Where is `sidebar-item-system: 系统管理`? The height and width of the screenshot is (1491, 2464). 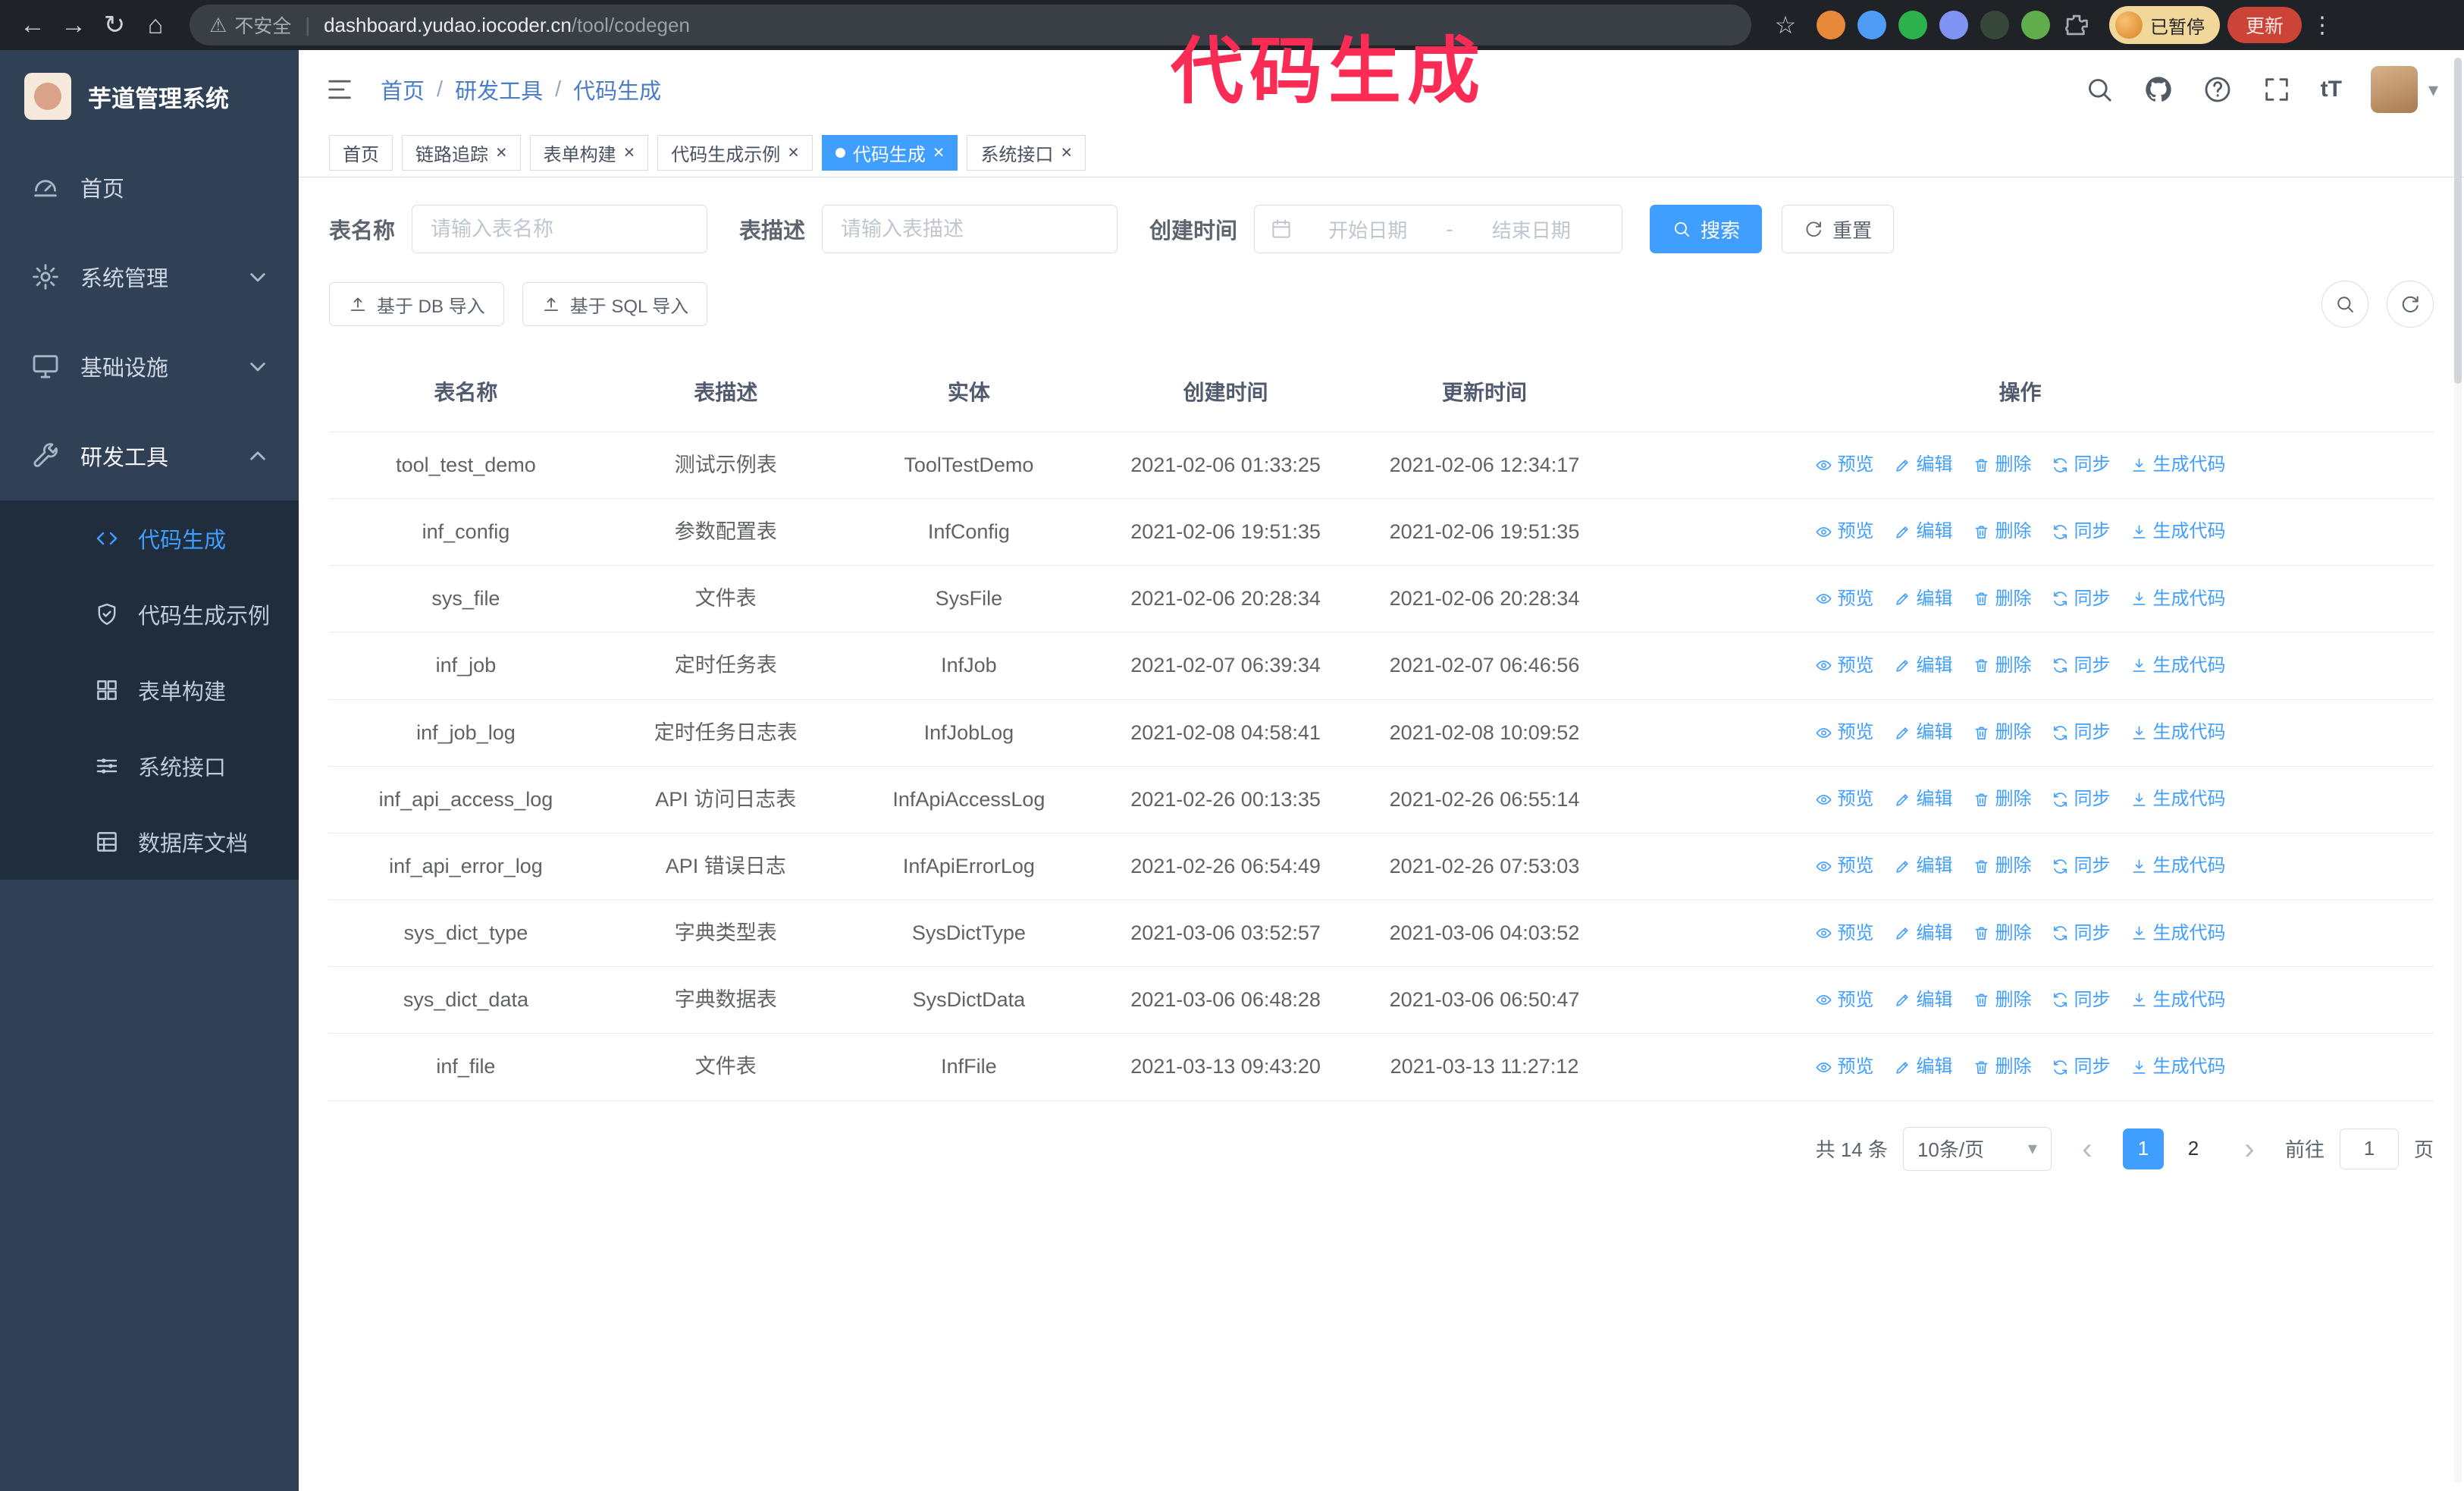 sidebar-item-system: 系统管理 is located at coordinates (150, 277).